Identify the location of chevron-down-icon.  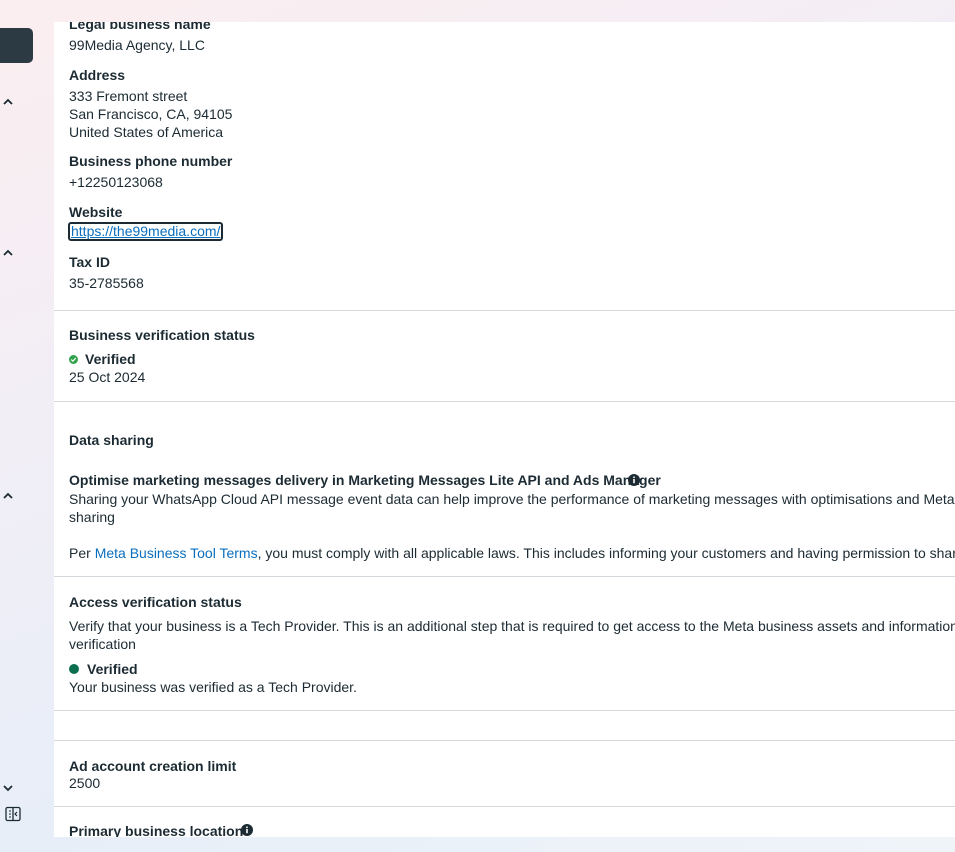
(8, 788).